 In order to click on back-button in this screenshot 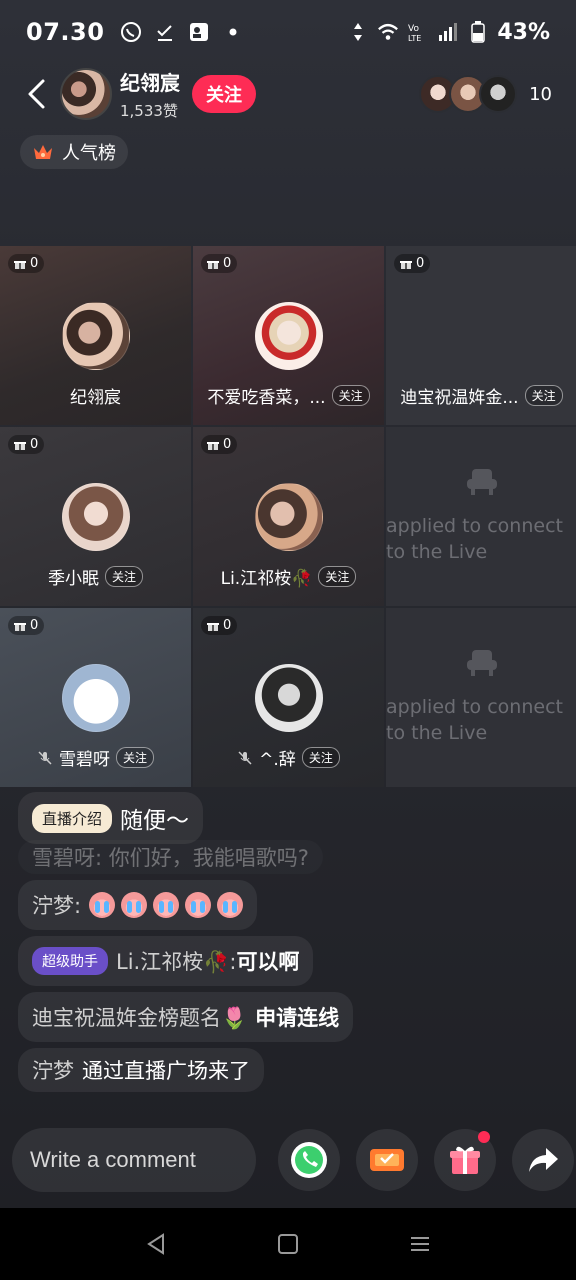, I will do `click(36, 94)`.